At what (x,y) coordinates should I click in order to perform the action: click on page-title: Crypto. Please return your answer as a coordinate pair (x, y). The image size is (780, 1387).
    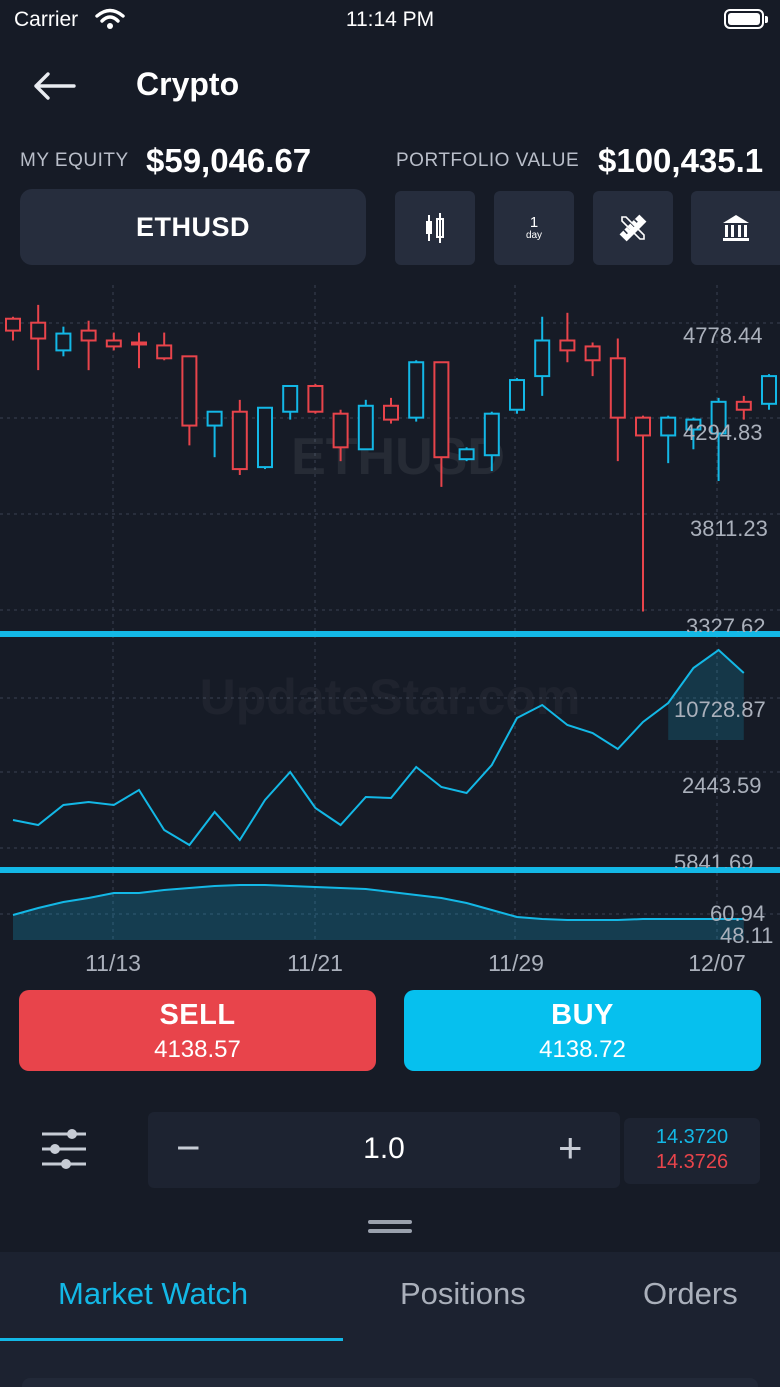
    Looking at the image, I should click on (188, 84).